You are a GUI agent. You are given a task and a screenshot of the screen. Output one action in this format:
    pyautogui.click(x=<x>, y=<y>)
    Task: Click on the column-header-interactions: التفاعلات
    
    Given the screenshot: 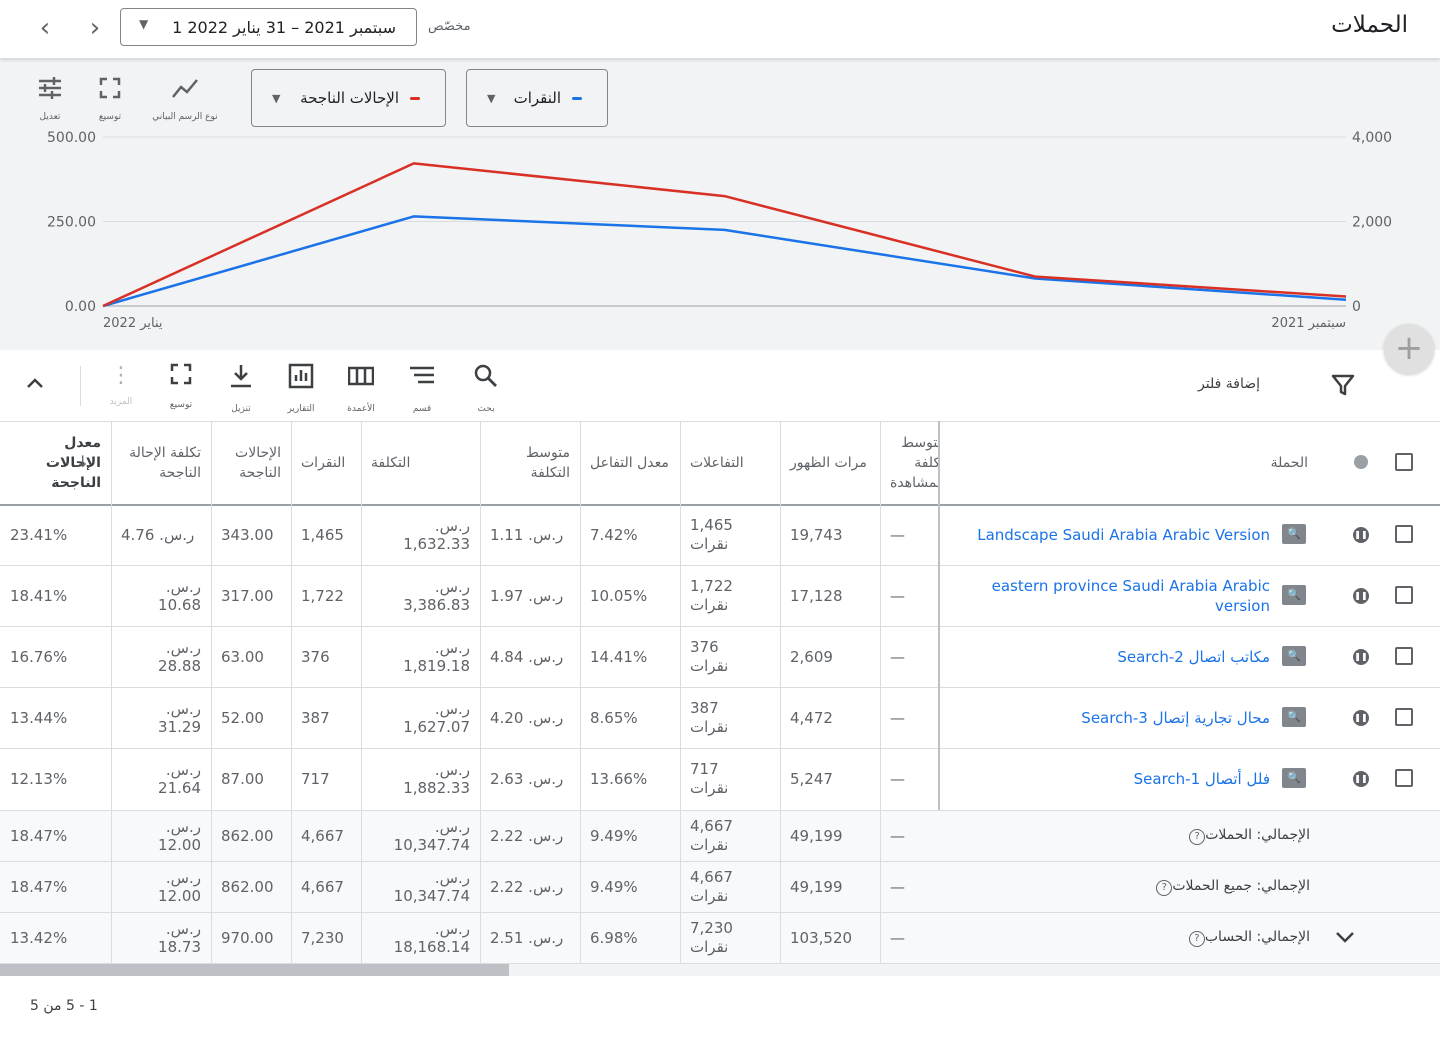 What is the action you would take?
    pyautogui.click(x=730, y=462)
    